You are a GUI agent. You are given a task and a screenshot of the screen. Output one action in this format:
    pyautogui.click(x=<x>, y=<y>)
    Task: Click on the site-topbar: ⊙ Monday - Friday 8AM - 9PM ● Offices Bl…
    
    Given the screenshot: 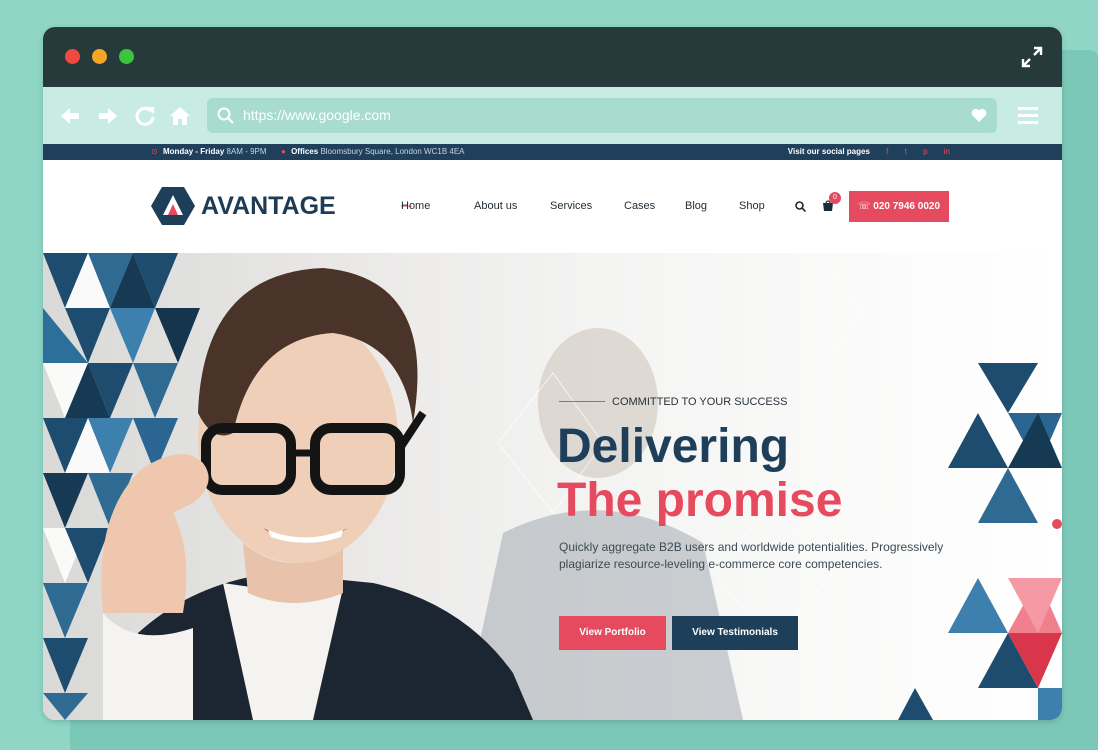 What is the action you would take?
    pyautogui.click(x=552, y=152)
    